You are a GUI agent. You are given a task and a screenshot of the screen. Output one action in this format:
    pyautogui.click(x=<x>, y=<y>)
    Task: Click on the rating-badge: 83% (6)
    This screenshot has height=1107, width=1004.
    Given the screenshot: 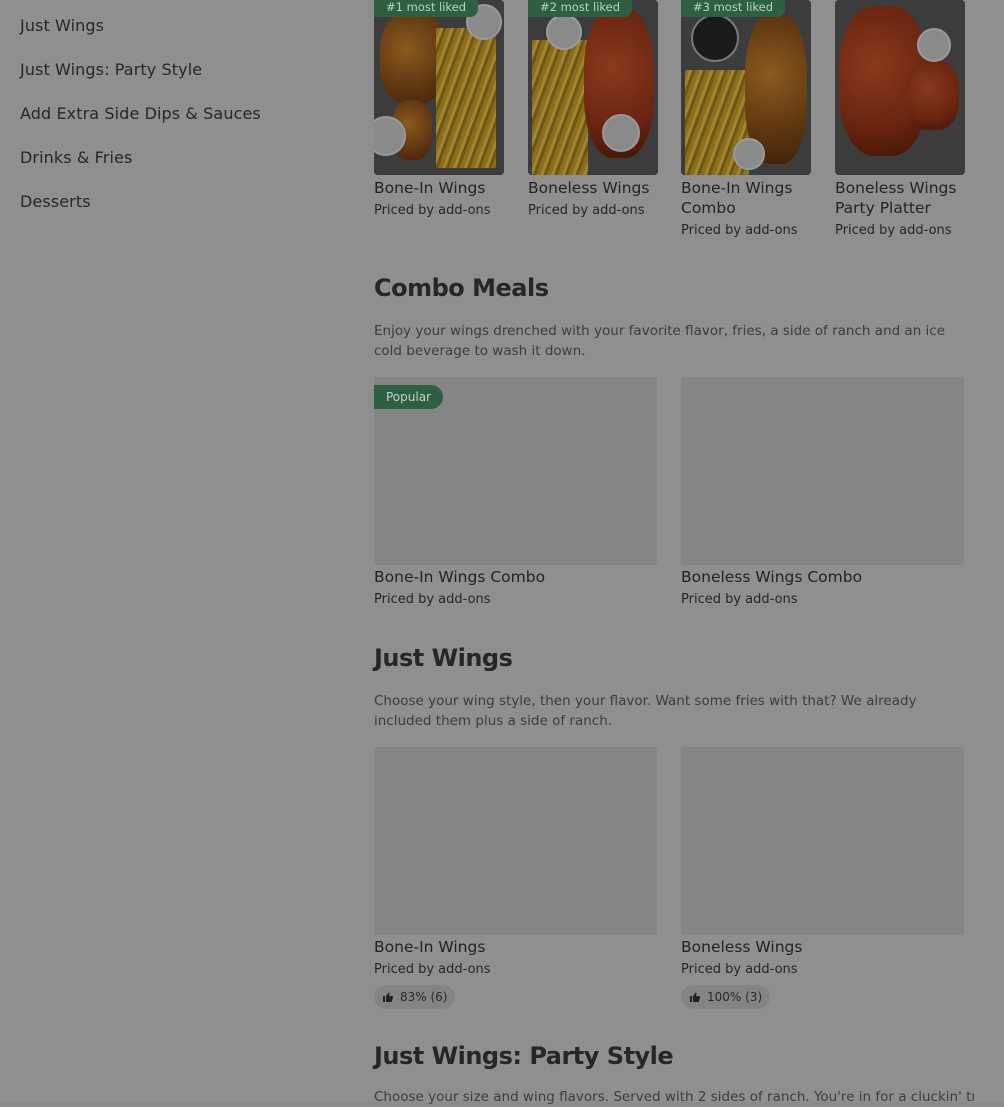 What is the action you would take?
    pyautogui.click(x=415, y=997)
    